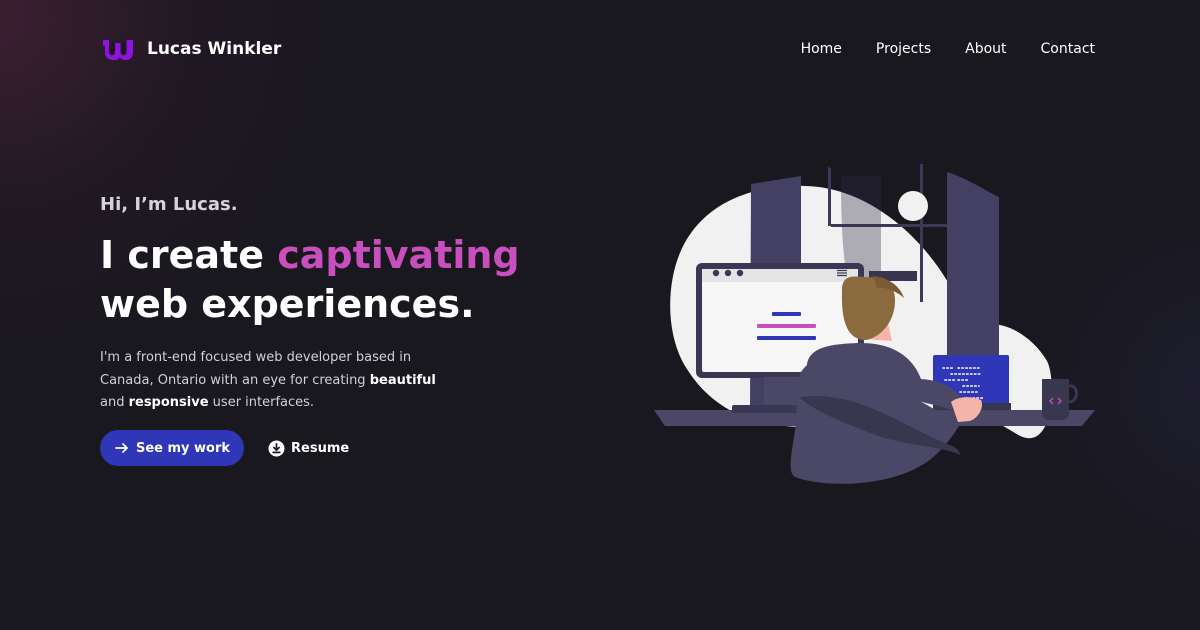 This screenshot has width=1200, height=630. Describe the element at coordinates (118, 50) in the screenshot. I see `lw-monogram-logo-icon` at that location.